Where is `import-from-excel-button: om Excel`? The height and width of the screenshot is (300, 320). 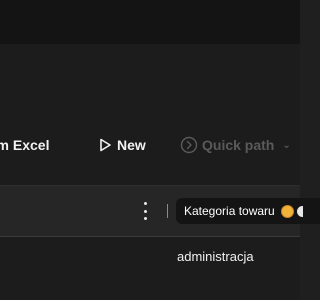
import-from-excel-button: om Excel is located at coordinates (24, 145).